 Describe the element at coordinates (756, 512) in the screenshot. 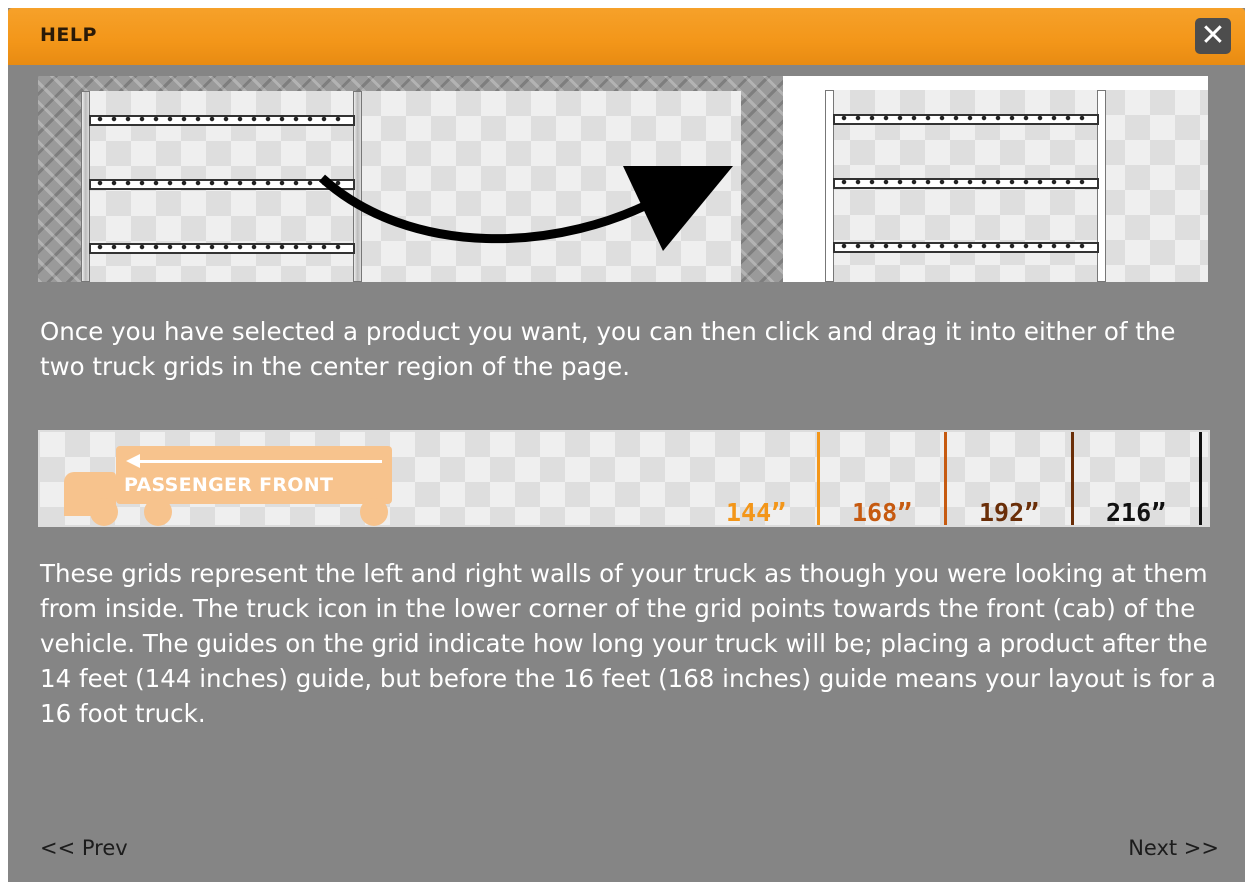

I see `marker-144-label: 144”` at that location.